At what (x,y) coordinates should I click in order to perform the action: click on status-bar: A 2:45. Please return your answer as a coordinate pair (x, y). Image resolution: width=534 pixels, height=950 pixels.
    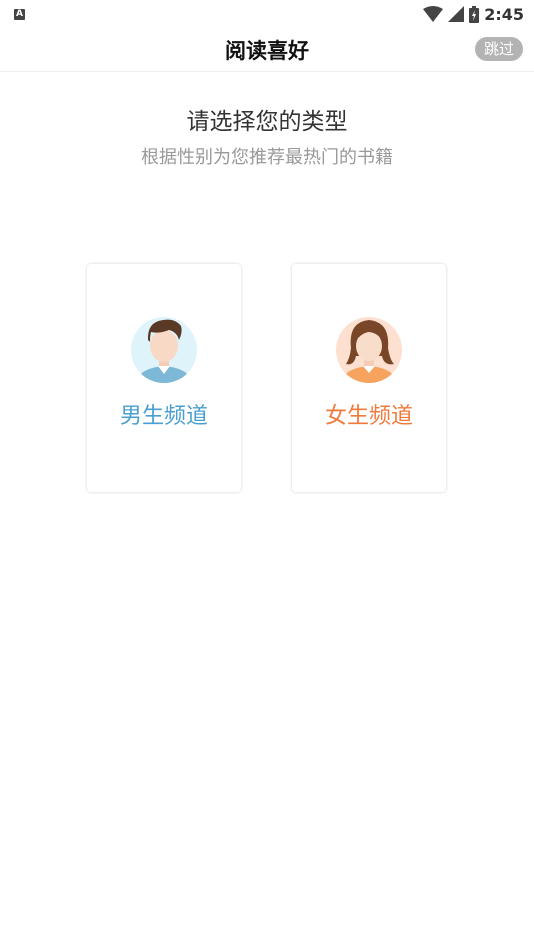
    Looking at the image, I should click on (267, 14).